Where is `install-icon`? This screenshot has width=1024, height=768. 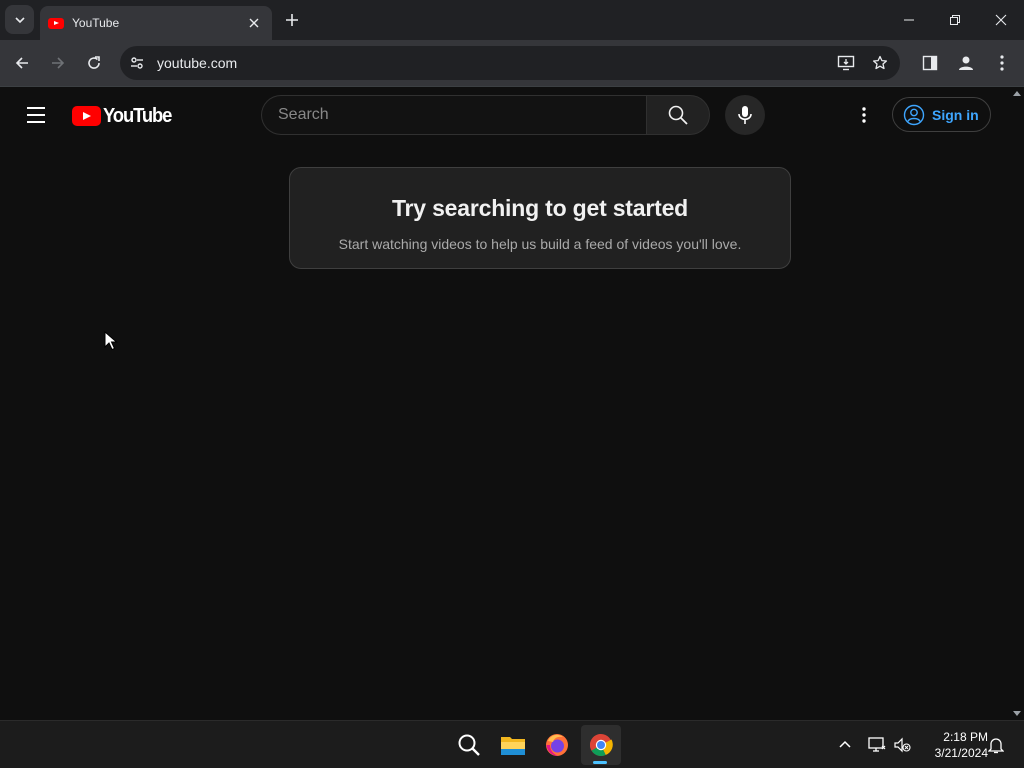 install-icon is located at coordinates (846, 63).